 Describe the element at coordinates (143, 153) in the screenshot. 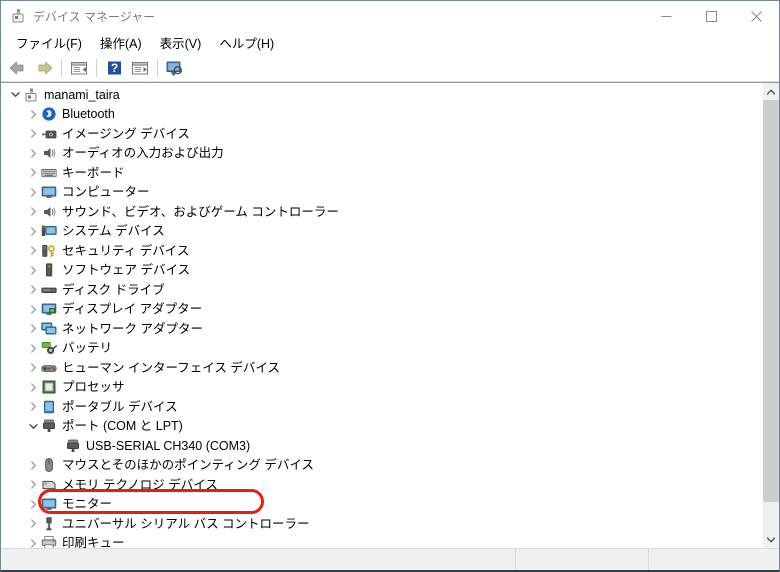

I see `tree-label-audio-io: オーディオの入力および出力` at that location.